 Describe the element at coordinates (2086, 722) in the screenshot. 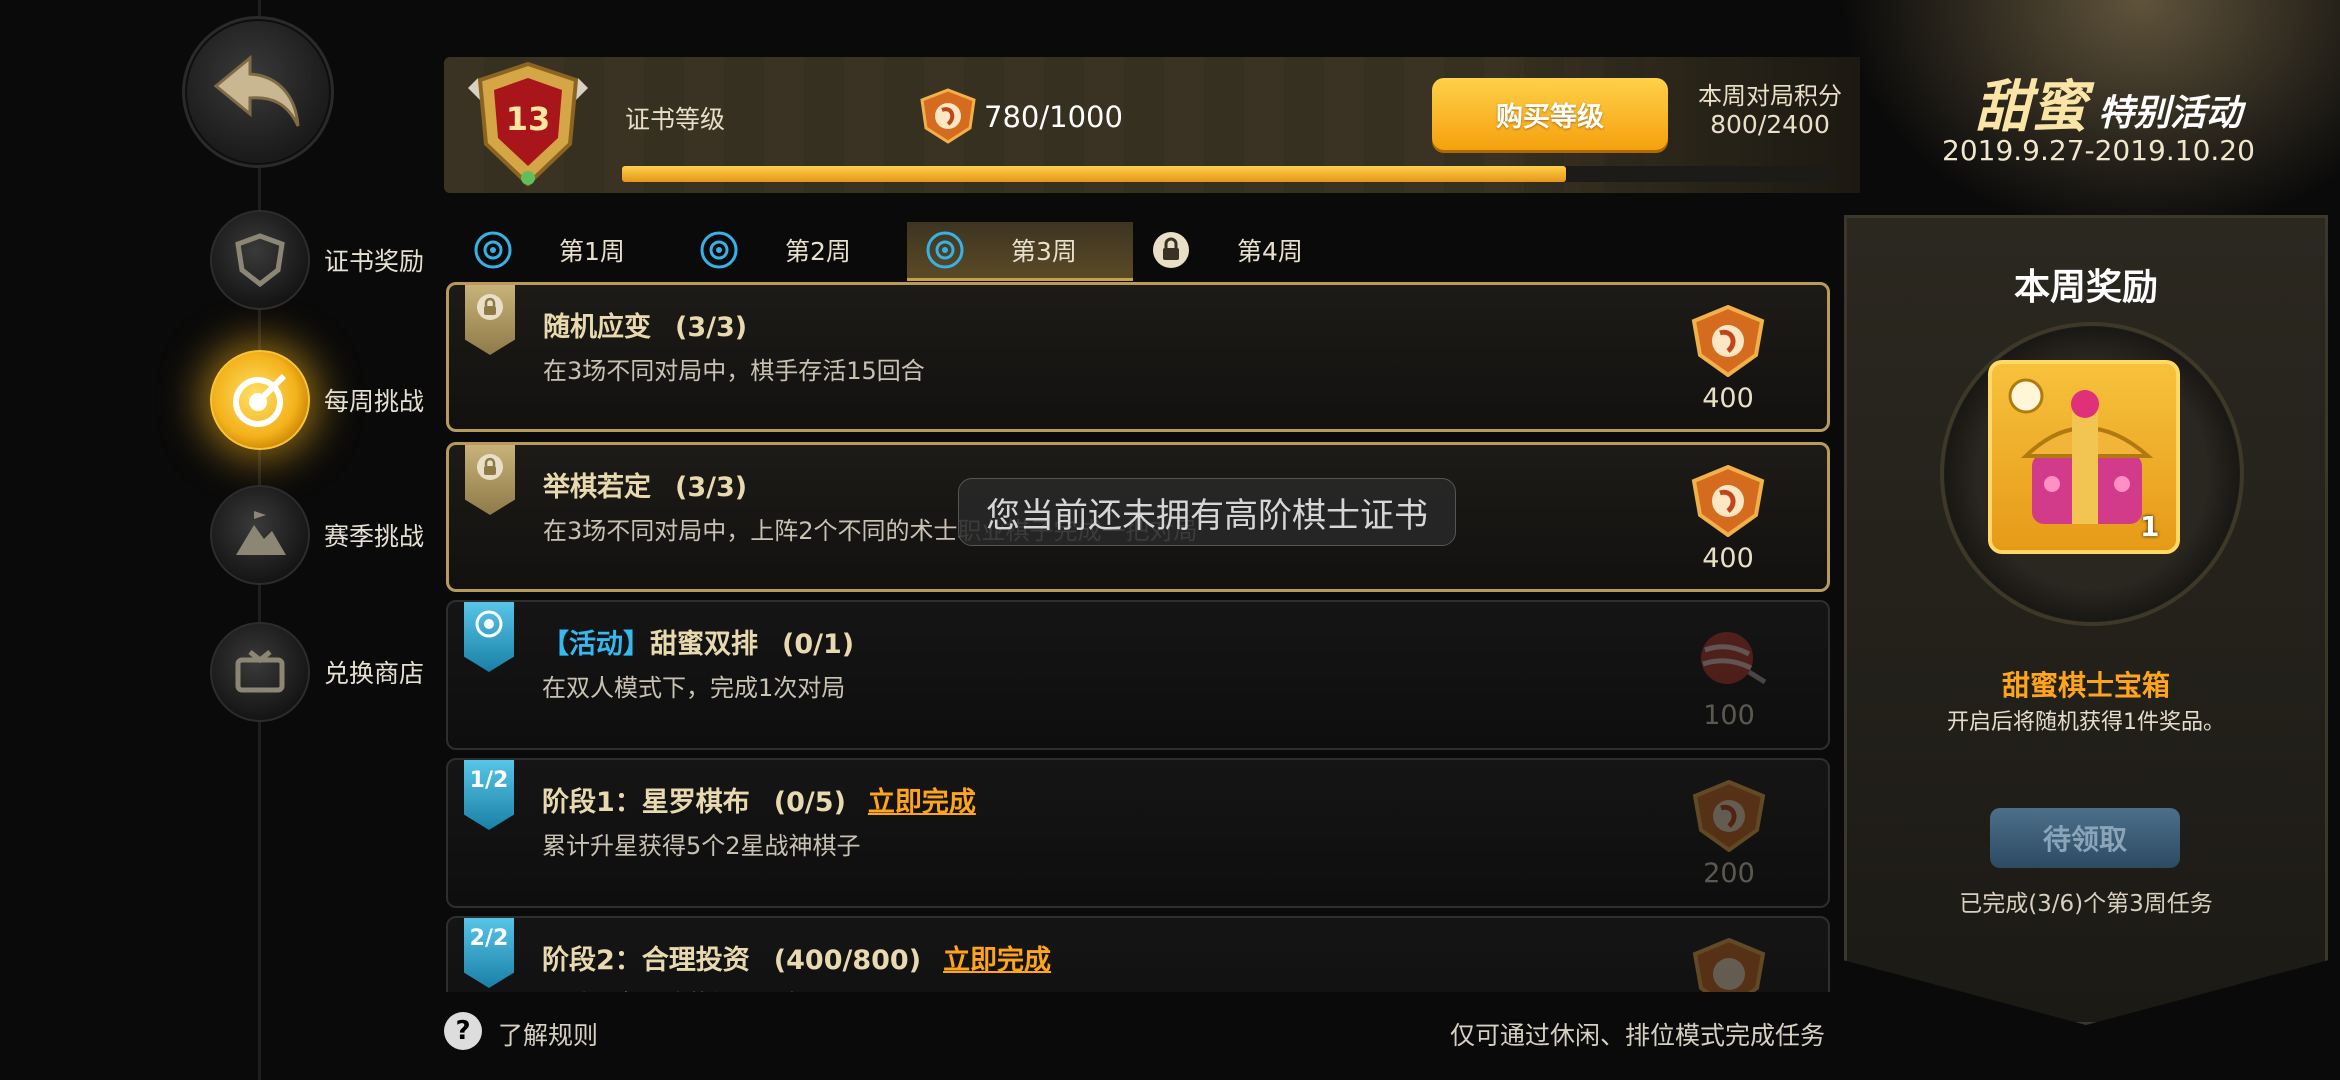

I see `prize-desc: 开启后将随机获得1件奖品。` at that location.